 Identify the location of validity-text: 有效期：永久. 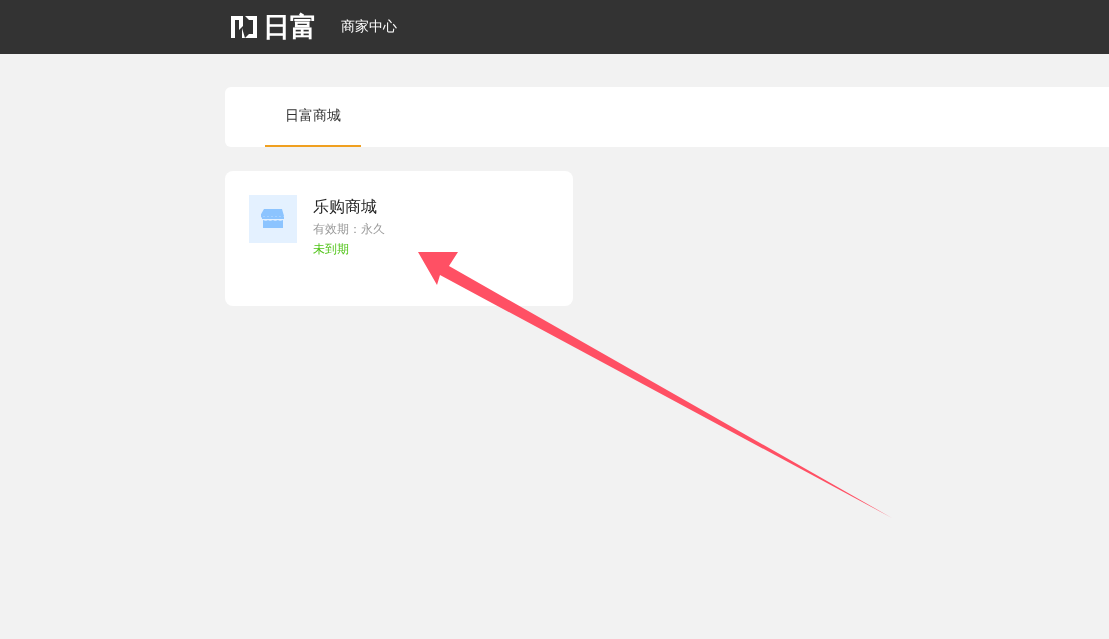
(349, 229).